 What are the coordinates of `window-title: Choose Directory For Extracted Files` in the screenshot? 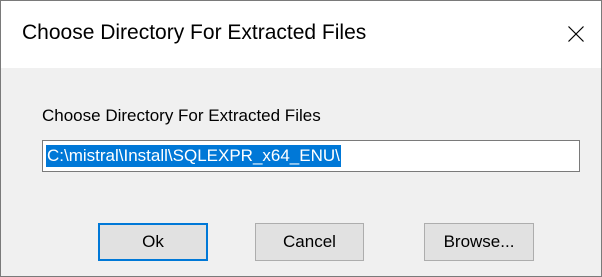 It's located at (194, 32).